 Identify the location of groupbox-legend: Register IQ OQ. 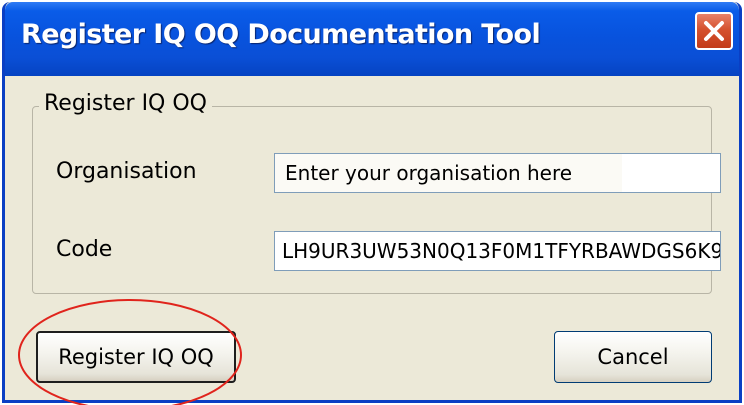
(126, 103).